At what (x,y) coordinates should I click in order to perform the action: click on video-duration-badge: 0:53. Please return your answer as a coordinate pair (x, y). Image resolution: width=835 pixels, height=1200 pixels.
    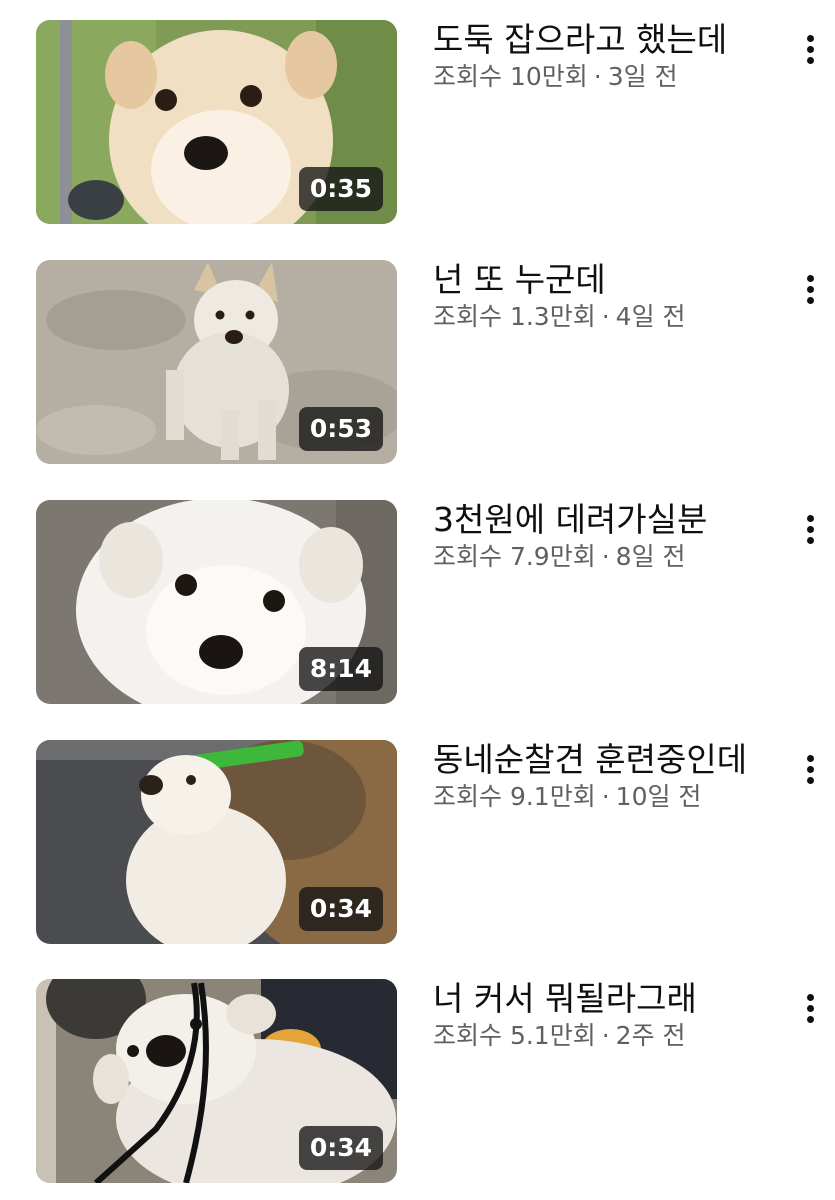
    Looking at the image, I should click on (340, 429).